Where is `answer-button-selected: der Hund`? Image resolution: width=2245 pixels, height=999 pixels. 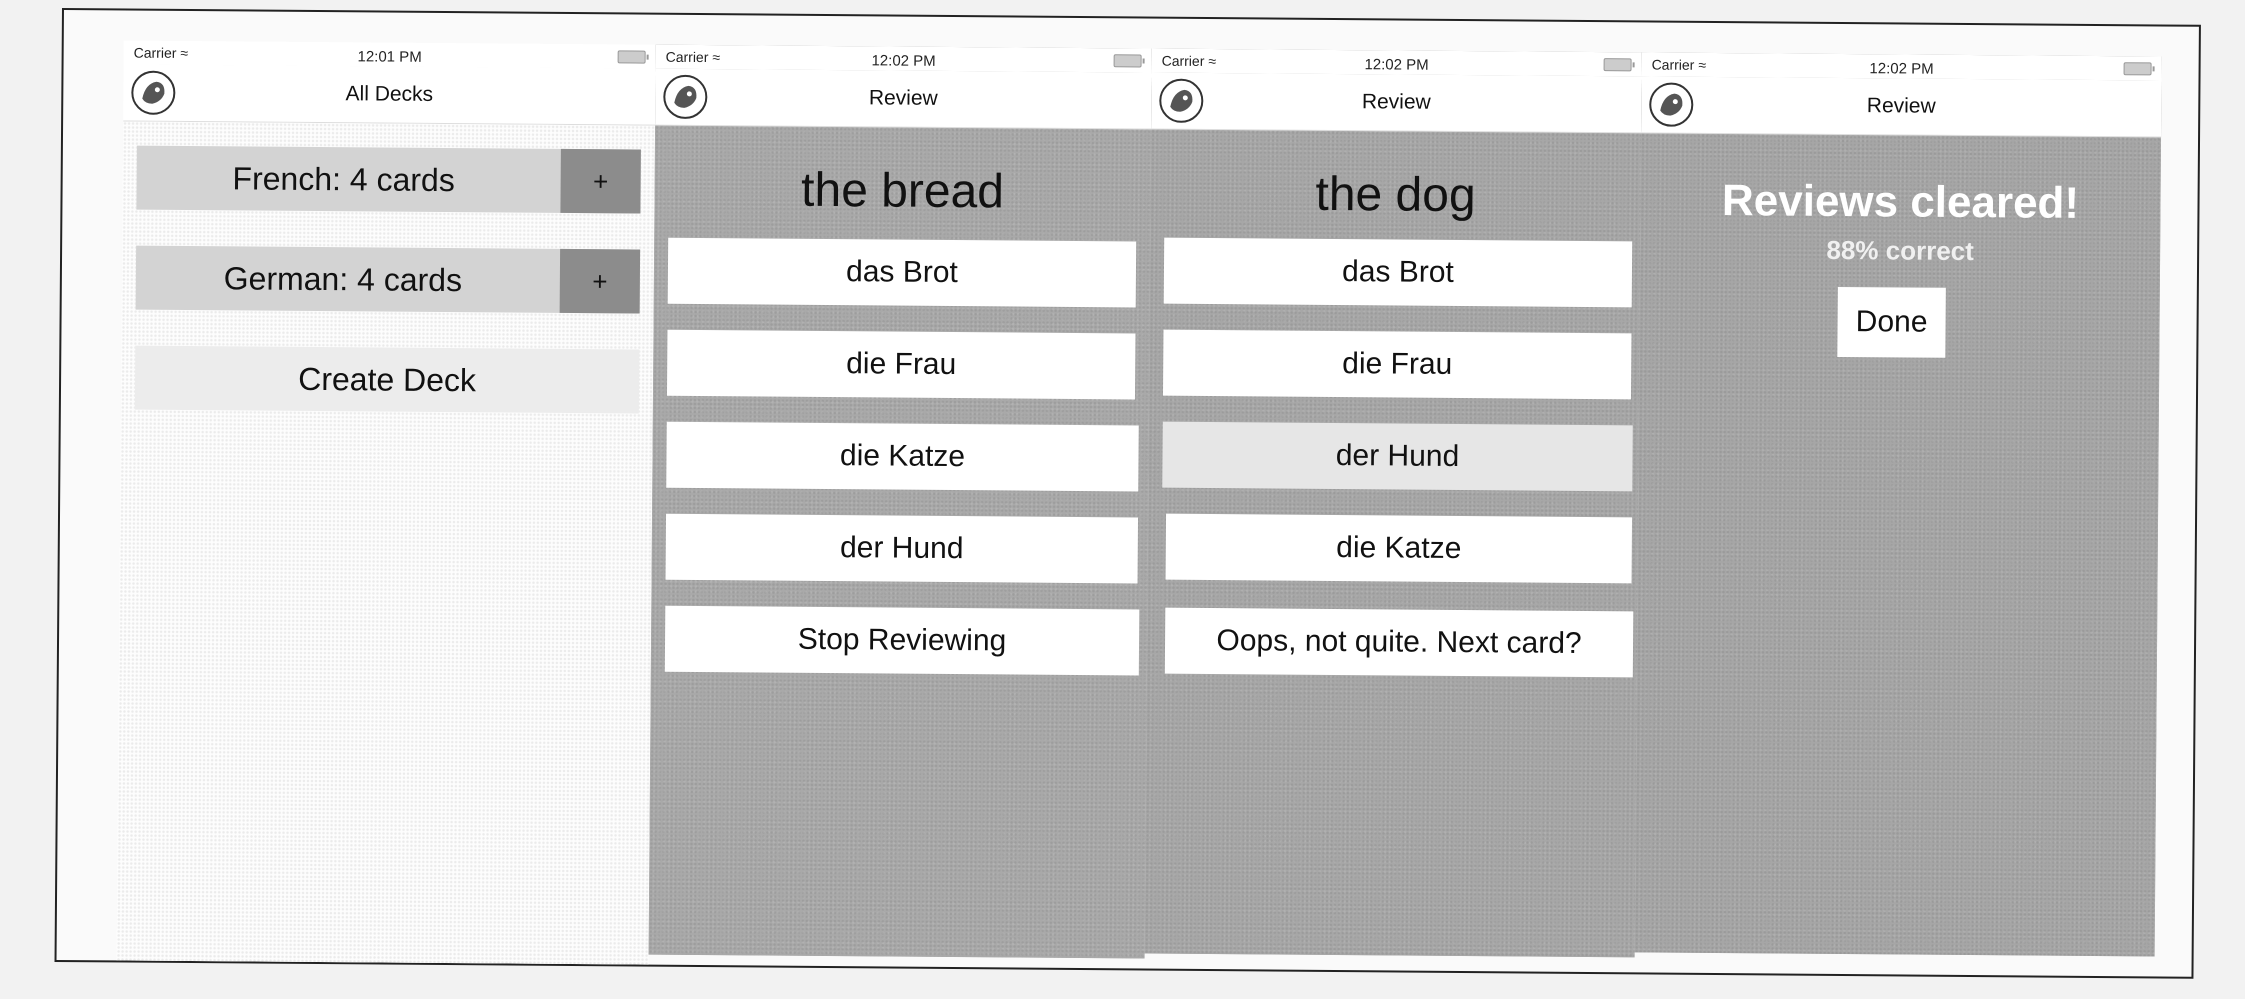
answer-button-selected: der Hund is located at coordinates (1397, 456).